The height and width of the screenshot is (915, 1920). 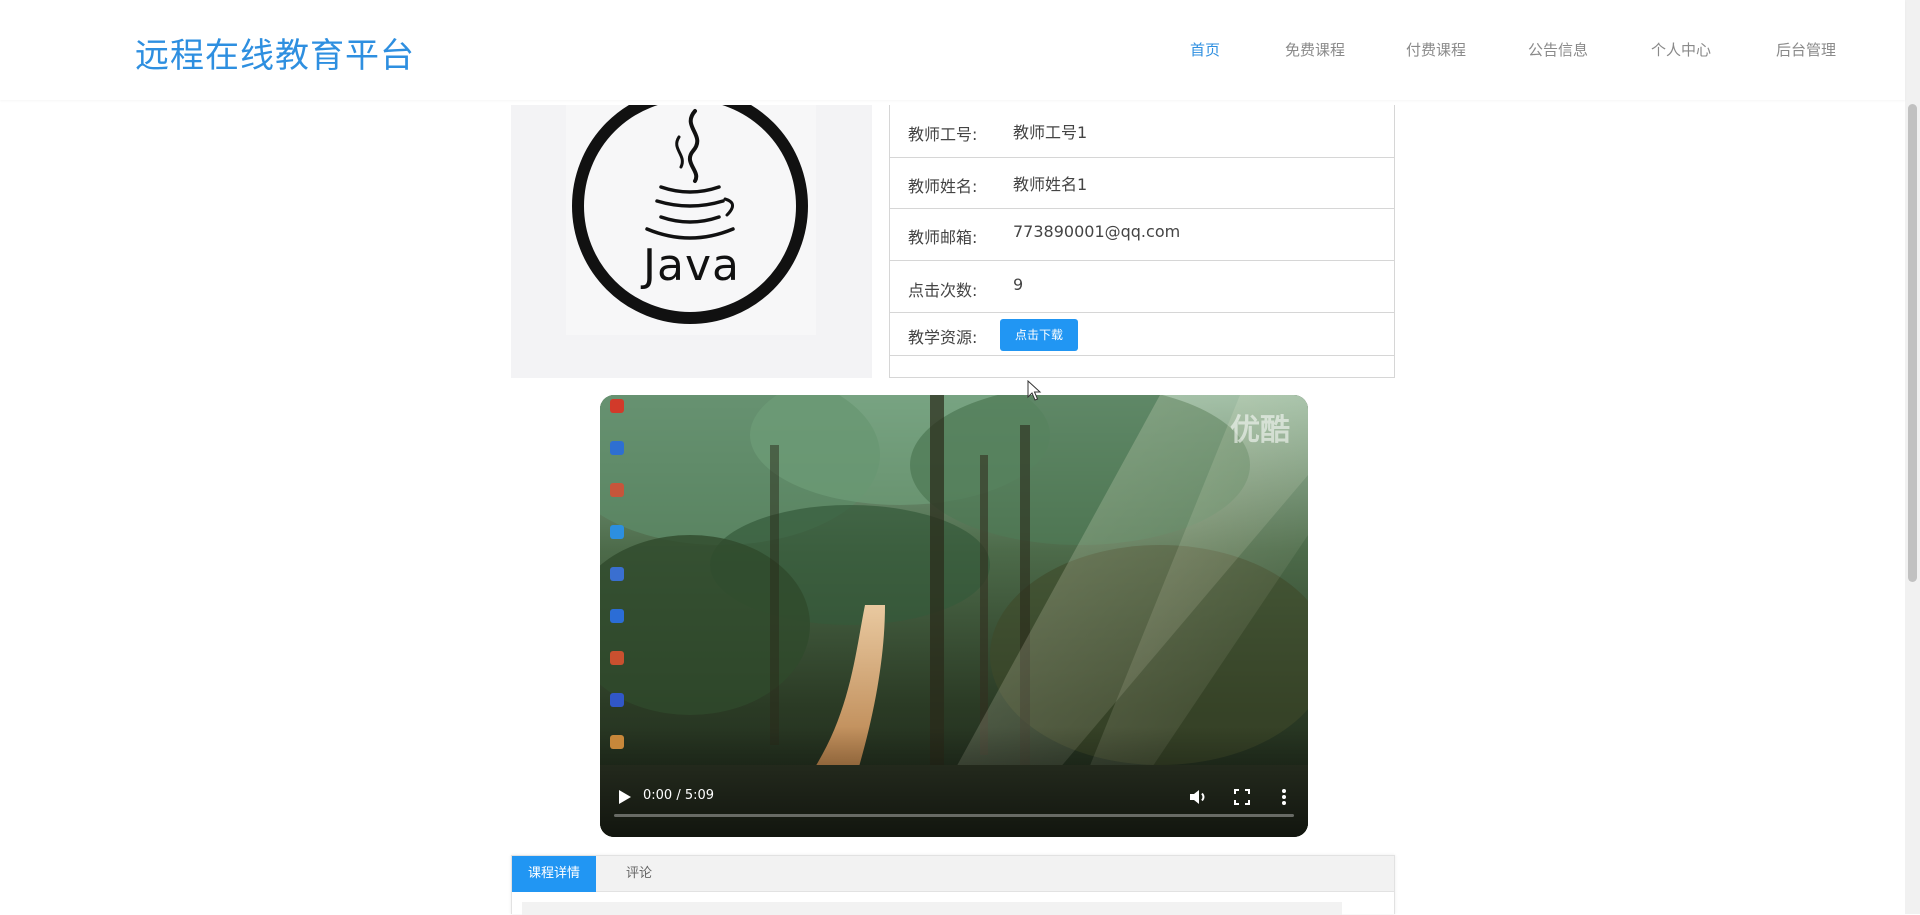 What do you see at coordinates (1142, 334) in the screenshot?
I see `info-row-resources: 教学资源: 点击下载` at bounding box center [1142, 334].